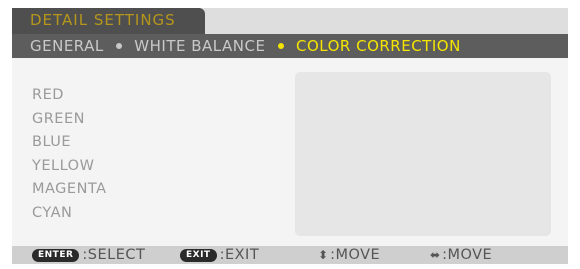 This screenshot has height=269, width=580. I want to click on menu-item-magenta: MAGENTA, so click(69, 190).